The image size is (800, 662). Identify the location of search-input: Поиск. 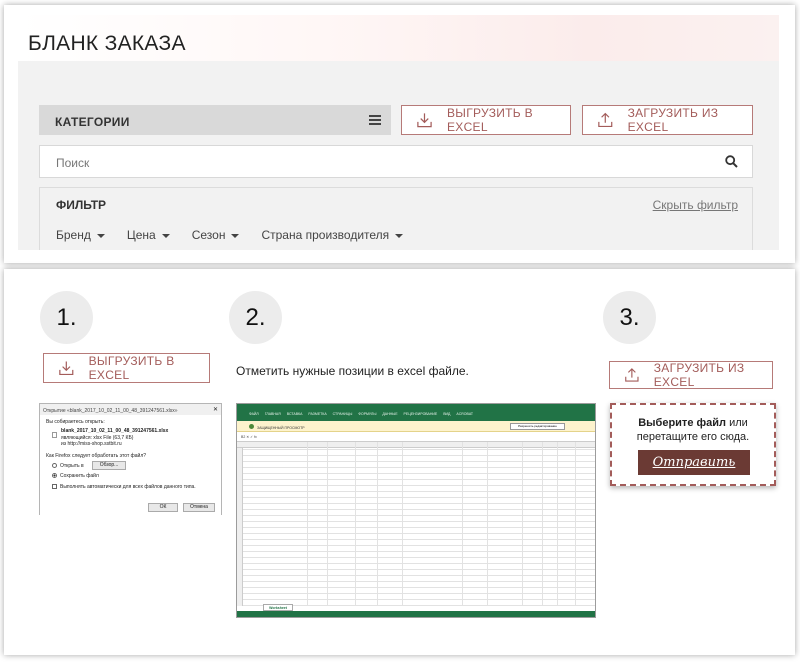
(396, 161).